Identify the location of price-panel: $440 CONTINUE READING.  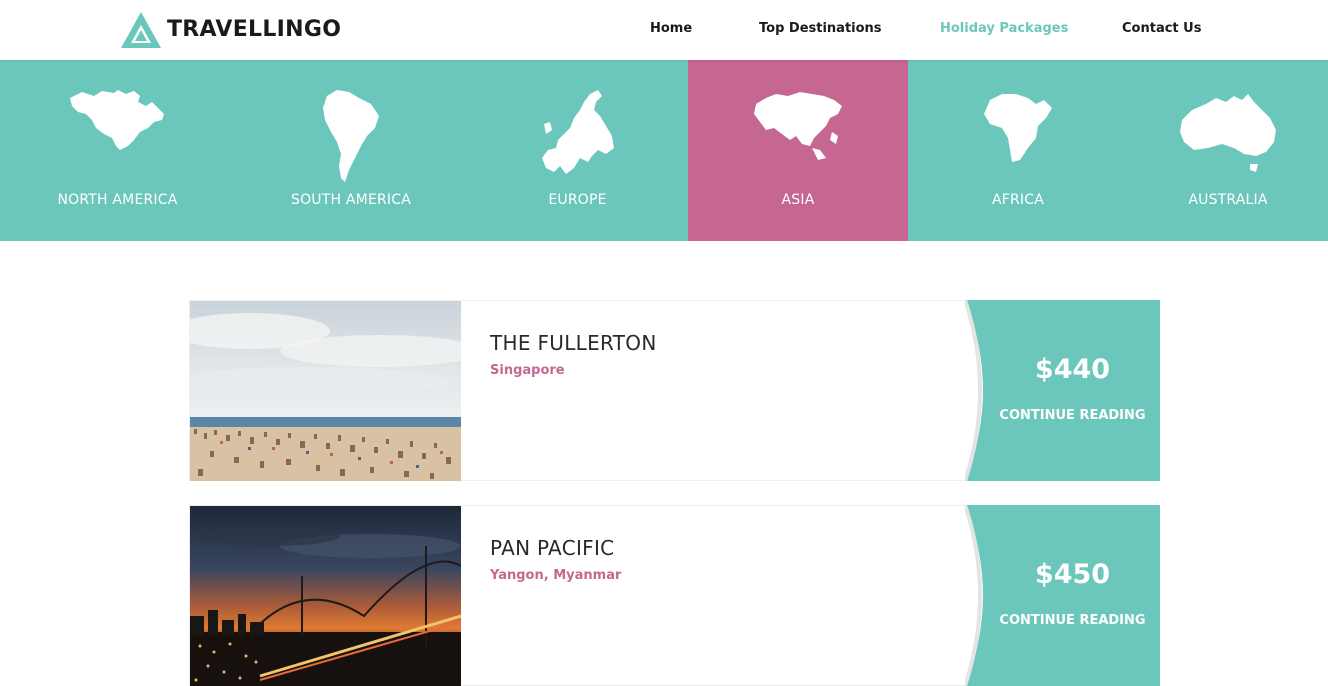
(1062, 390).